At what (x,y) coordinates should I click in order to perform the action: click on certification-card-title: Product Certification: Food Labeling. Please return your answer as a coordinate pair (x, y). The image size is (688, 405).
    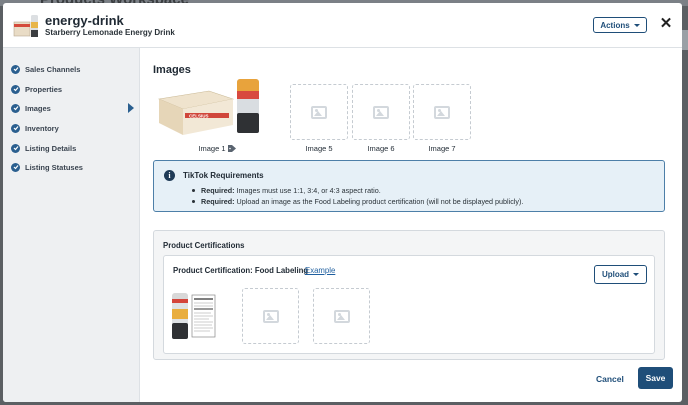
    Looking at the image, I should click on (241, 270).